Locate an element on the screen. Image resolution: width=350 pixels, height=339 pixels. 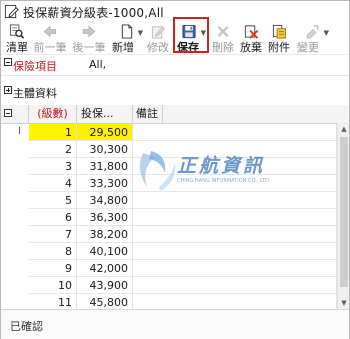
new-document-icon is located at coordinates (127, 31).